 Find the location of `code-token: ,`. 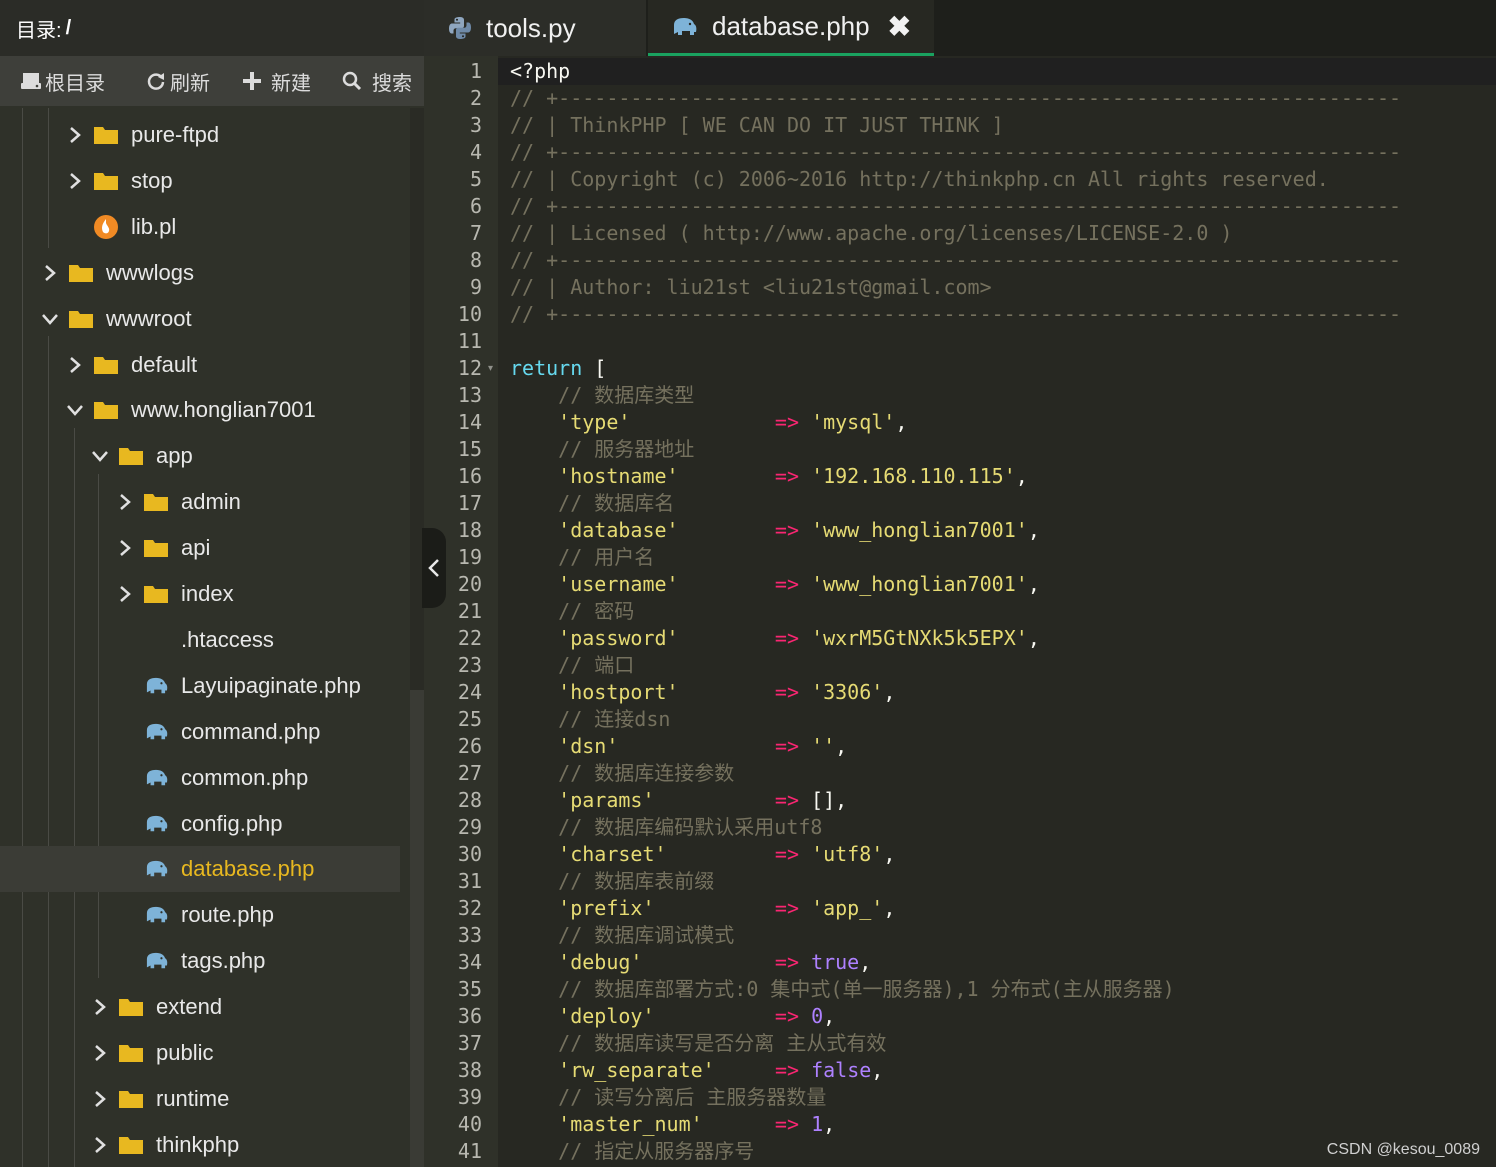

code-token: , is located at coordinates (1033, 584).